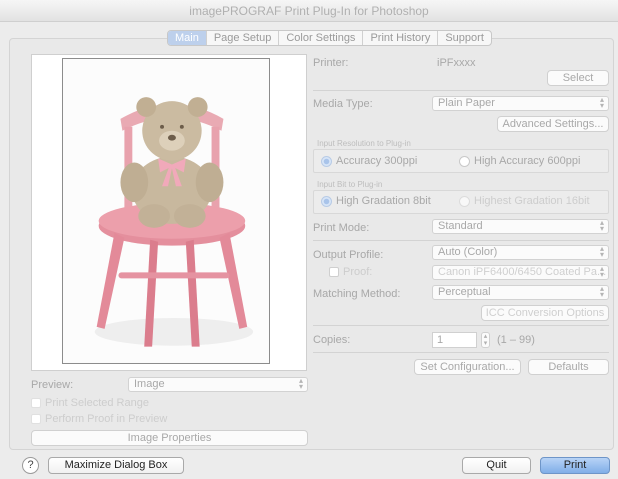 The width and height of the screenshot is (618, 479). I want to click on output-profile-label: Output Profile:, so click(348, 255).